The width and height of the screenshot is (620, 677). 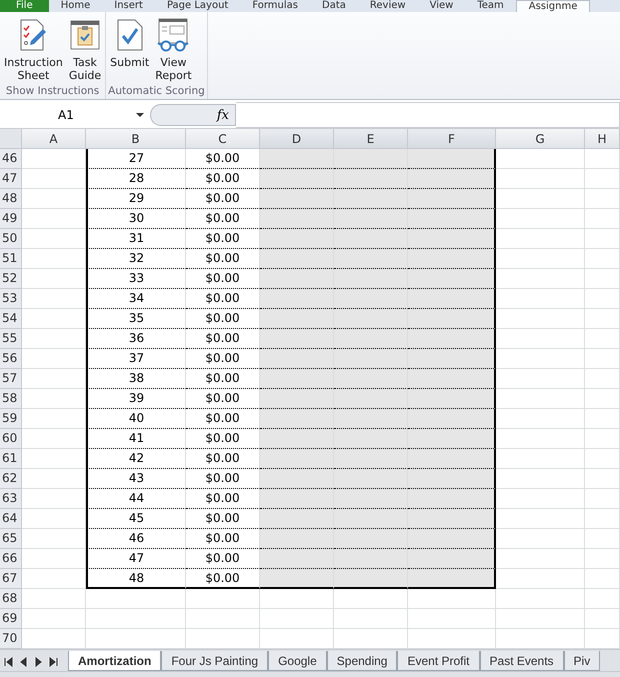 What do you see at coordinates (371, 139) in the screenshot?
I see `column-header: E` at bounding box center [371, 139].